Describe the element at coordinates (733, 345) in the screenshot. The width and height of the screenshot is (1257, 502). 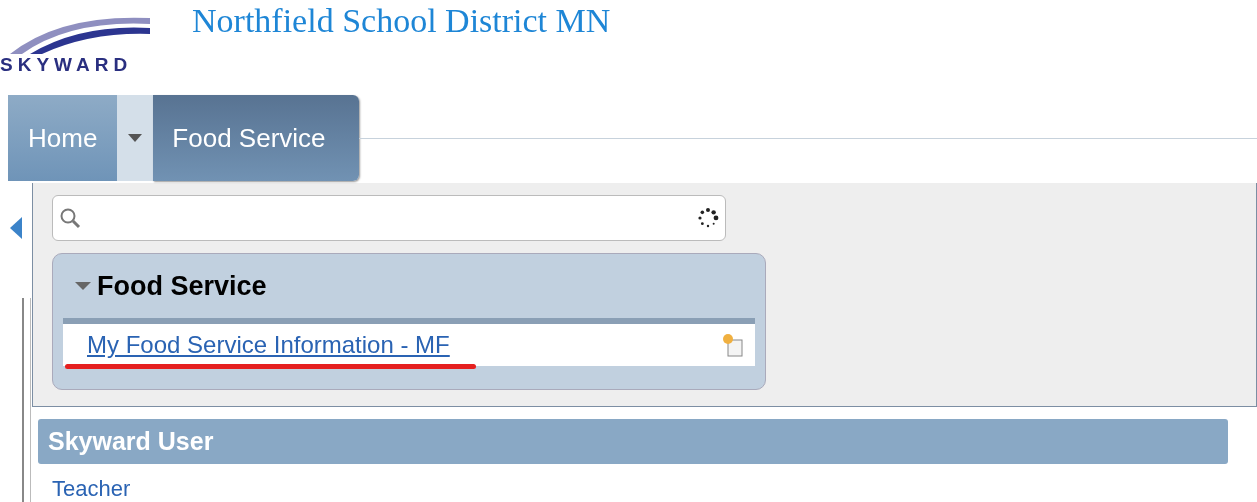
I see `new-window-icon` at that location.